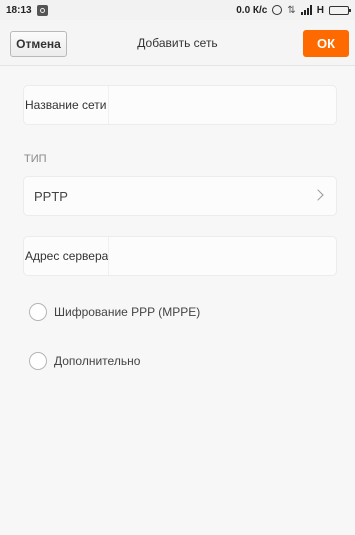 The width and height of the screenshot is (355, 535). Describe the element at coordinates (180, 196) in the screenshot. I see `vpn-type-select: PPTP` at that location.